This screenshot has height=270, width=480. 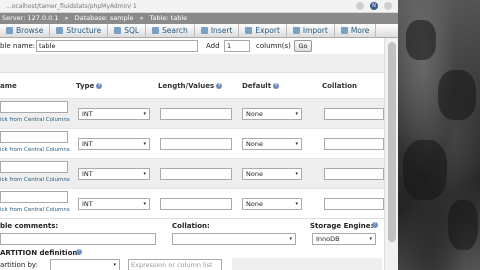 What do you see at coordinates (85, 86) in the screenshot?
I see `header-type: Type` at bounding box center [85, 86].